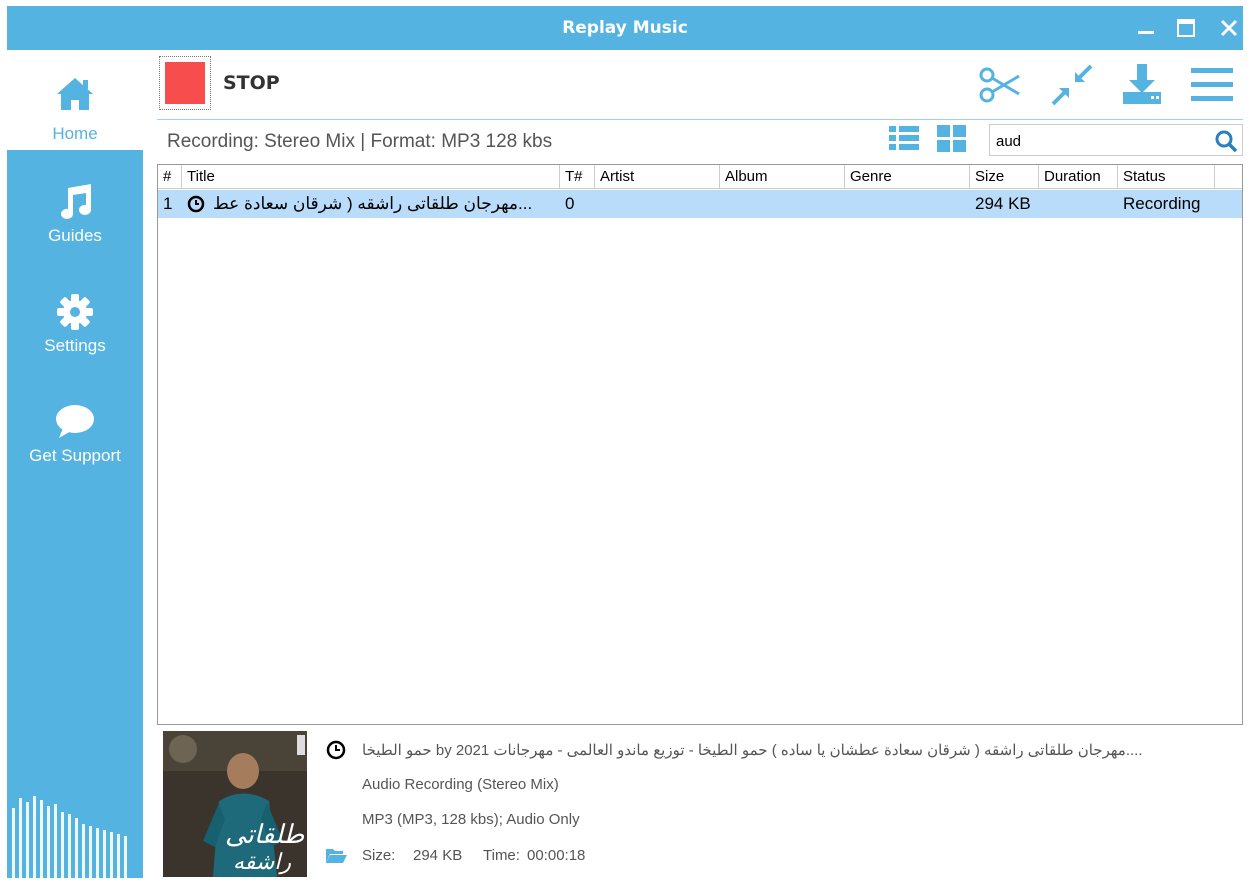 Image resolution: width=1250 pixels, height=883 pixels. Describe the element at coordinates (75, 422) in the screenshot. I see `chat-bubble-icon` at that location.